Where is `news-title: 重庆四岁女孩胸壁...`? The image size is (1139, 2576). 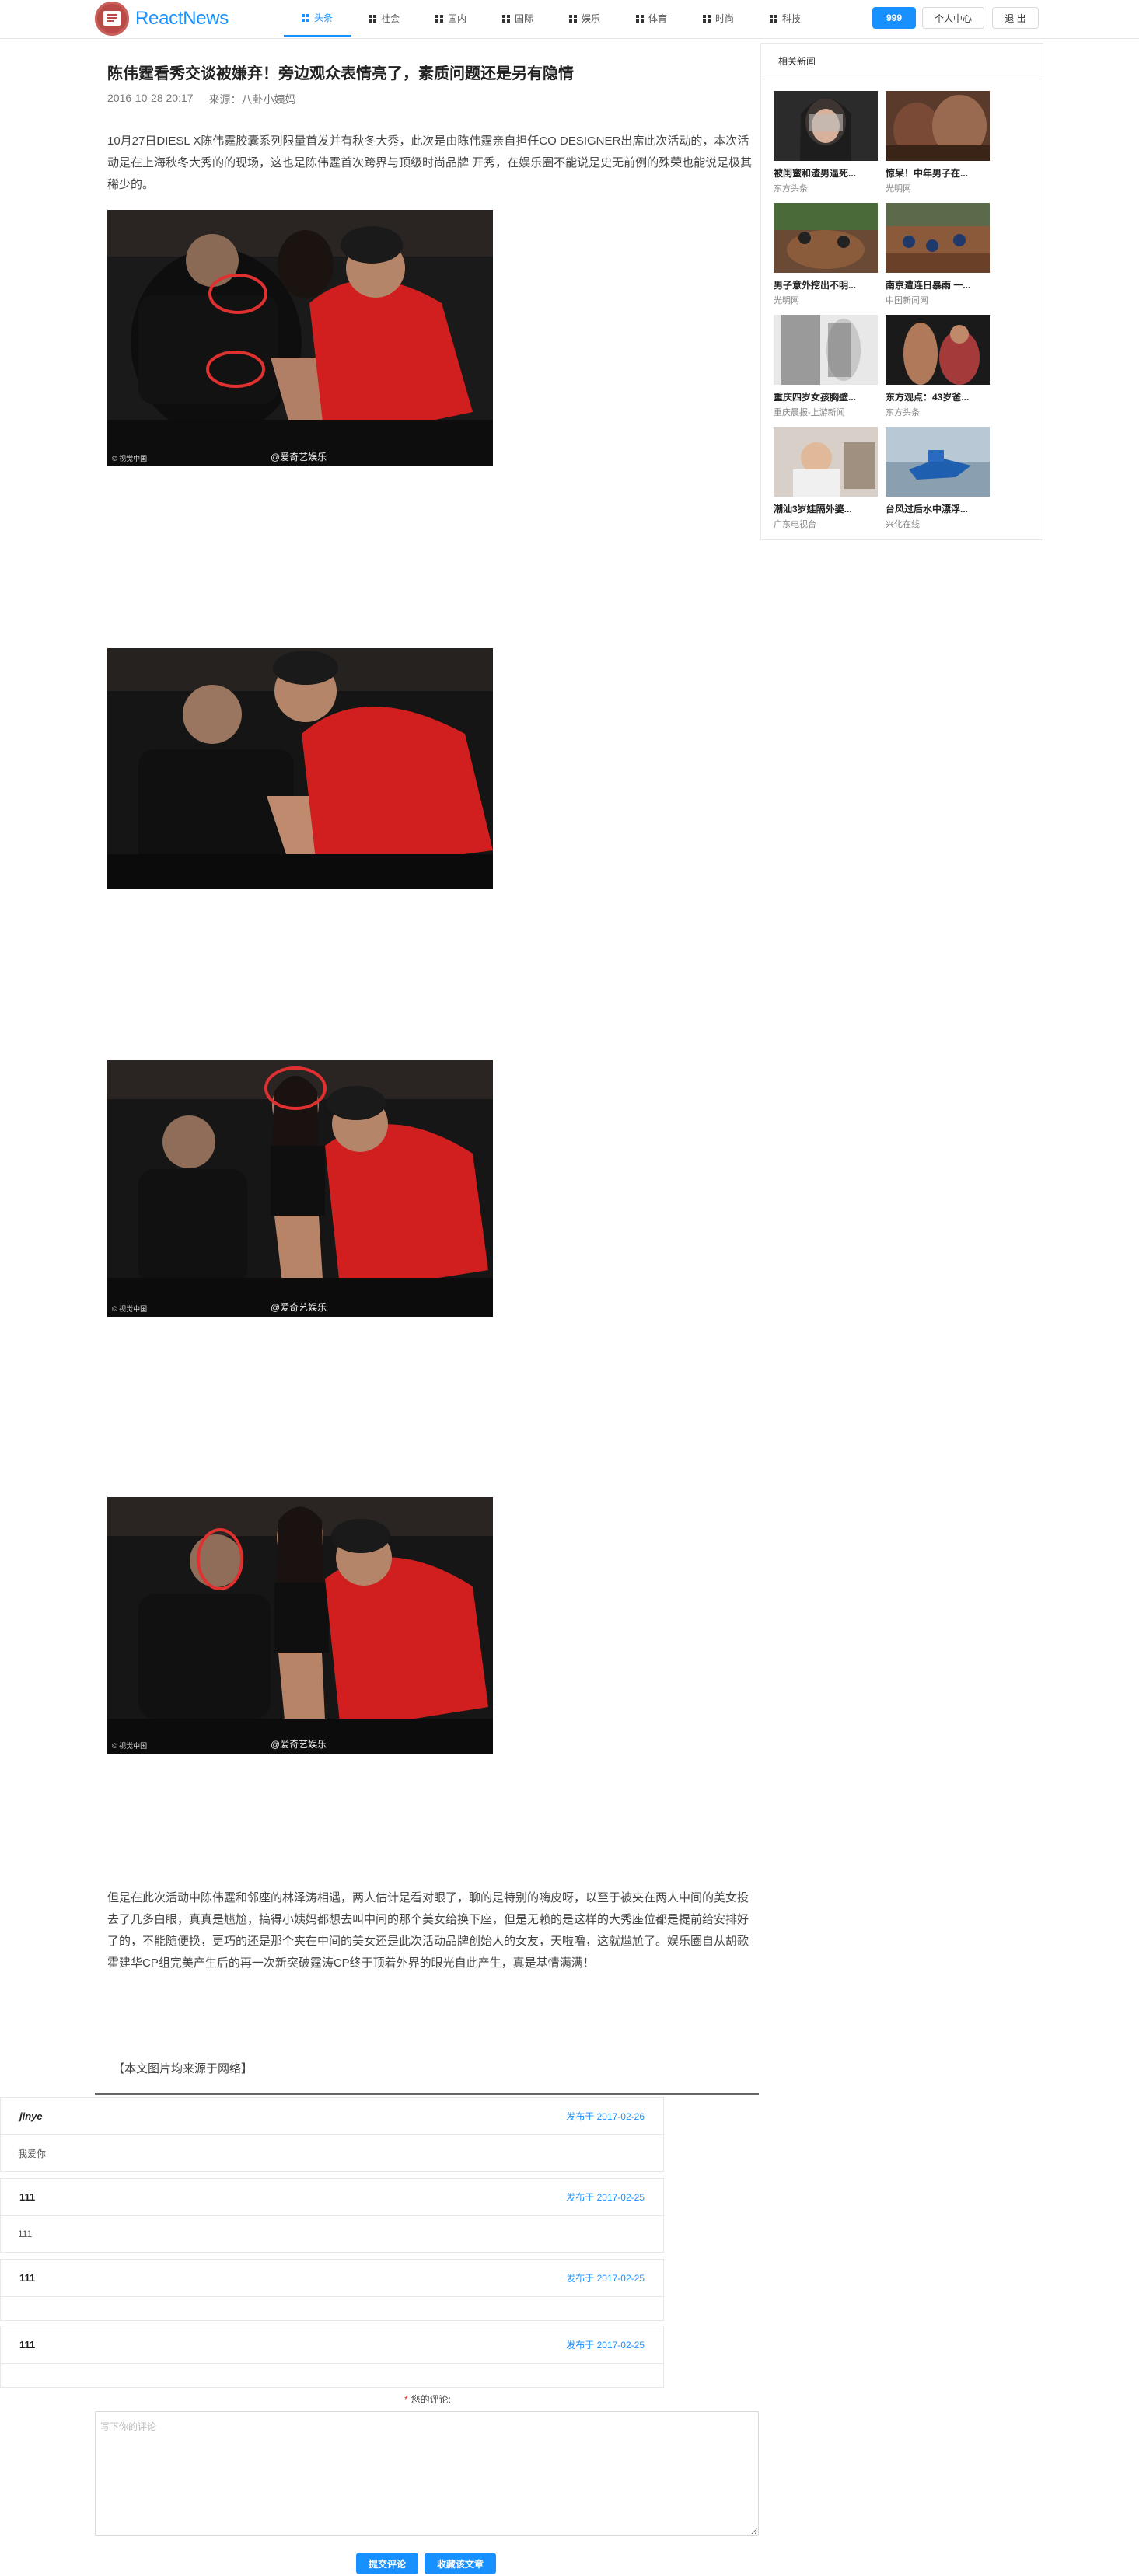
news-title: 重庆四岁女孩胸壁... is located at coordinates (815, 398).